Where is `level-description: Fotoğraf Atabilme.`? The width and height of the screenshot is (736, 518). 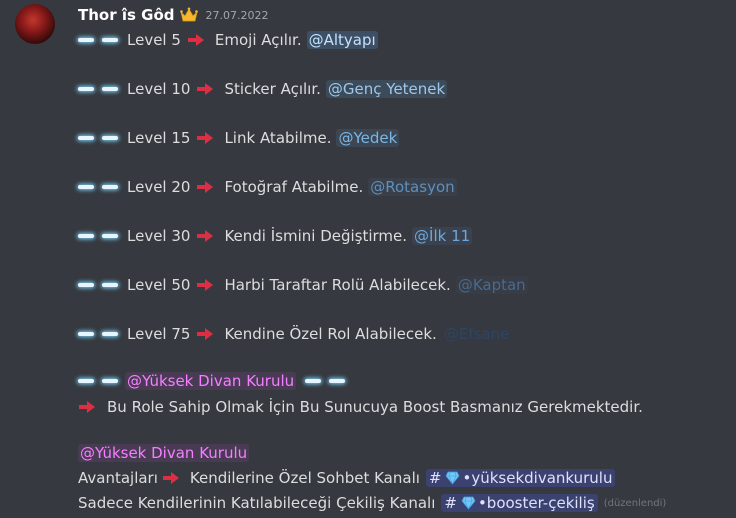
level-description: Fotoğraf Atabilme. is located at coordinates (294, 187).